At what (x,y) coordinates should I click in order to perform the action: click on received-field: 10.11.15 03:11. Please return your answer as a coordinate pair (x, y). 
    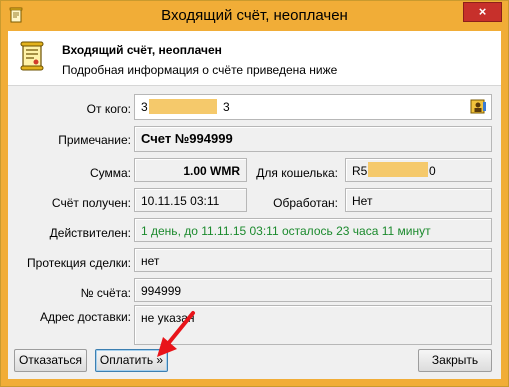
    Looking at the image, I should click on (190, 200).